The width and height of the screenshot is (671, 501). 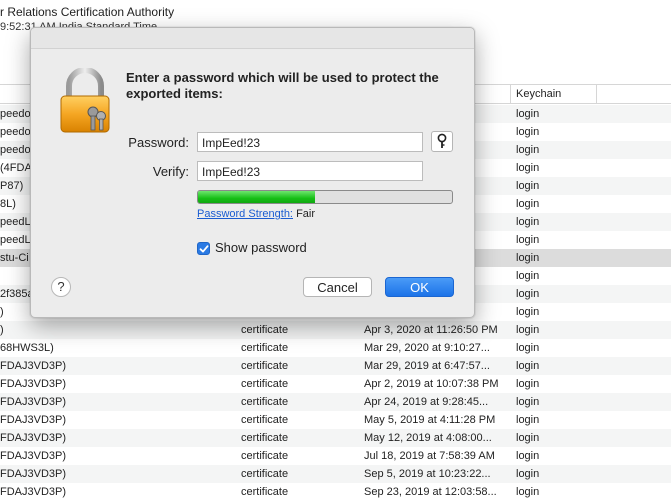 I want to click on password-label: Password:, so click(x=158, y=142).